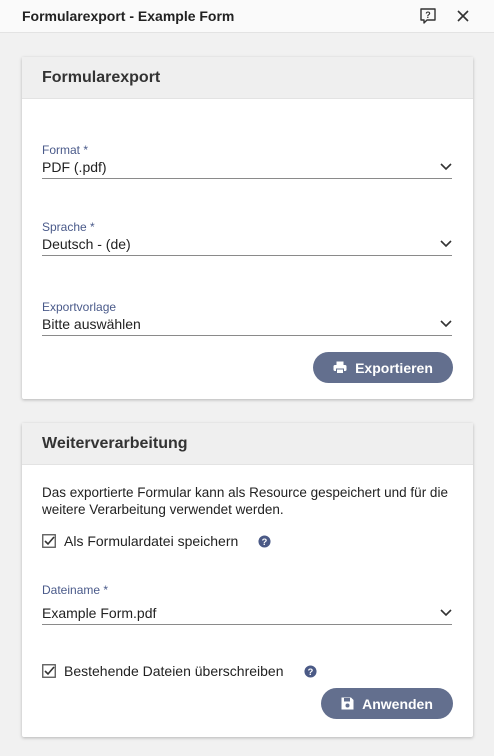 The height and width of the screenshot is (756, 494). I want to click on feedback-icon: ?, so click(428, 16).